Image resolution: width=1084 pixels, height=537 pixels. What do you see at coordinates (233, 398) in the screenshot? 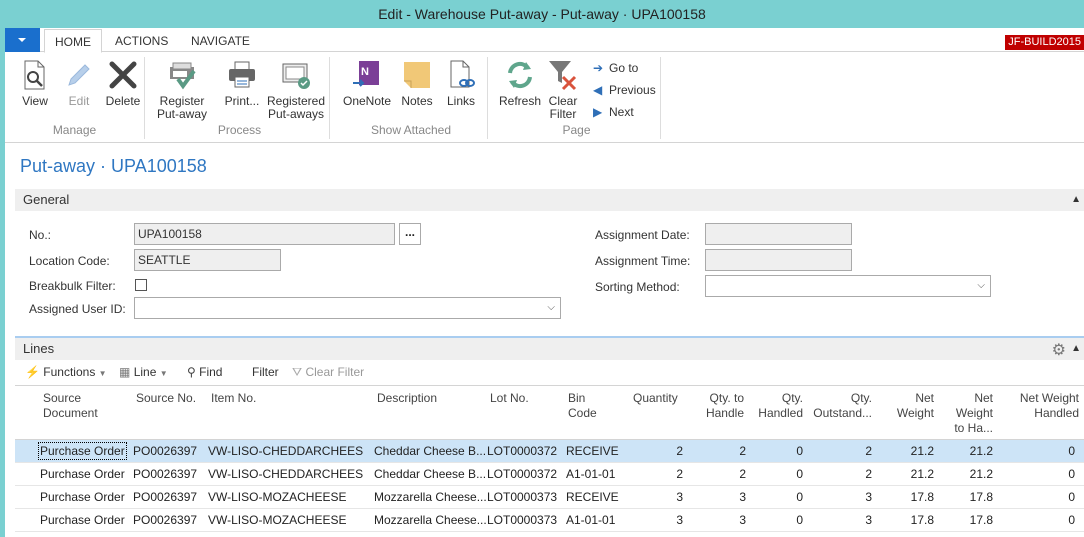
I see `col-item-no: Item No.` at bounding box center [233, 398].